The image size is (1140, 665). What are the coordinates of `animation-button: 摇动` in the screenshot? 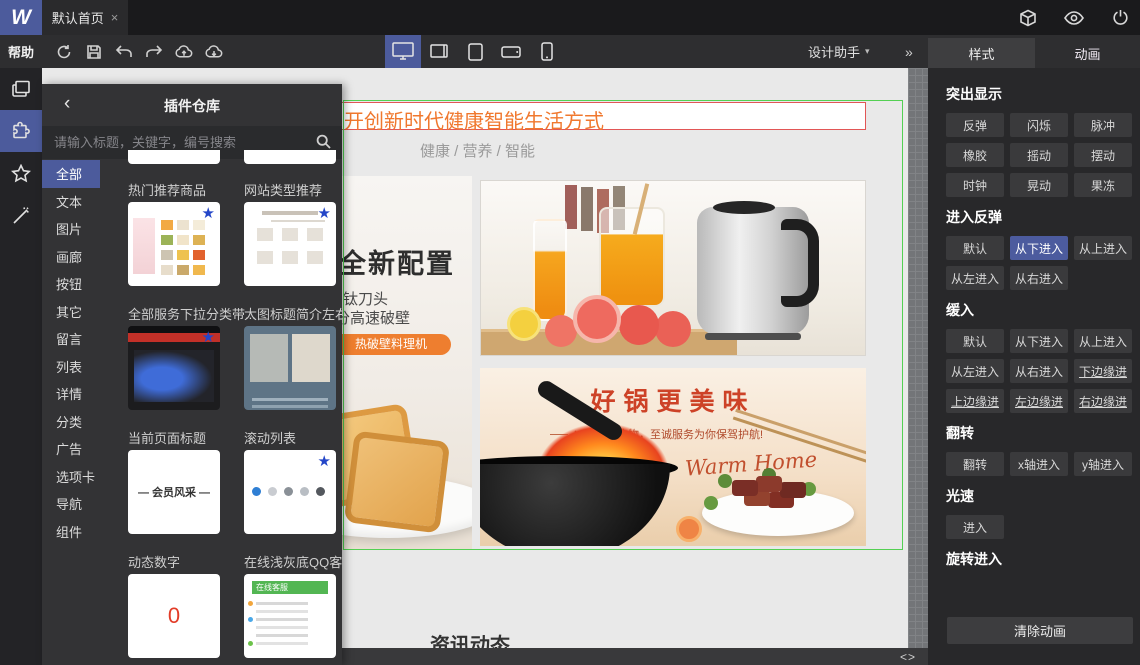 It's located at (1039, 155).